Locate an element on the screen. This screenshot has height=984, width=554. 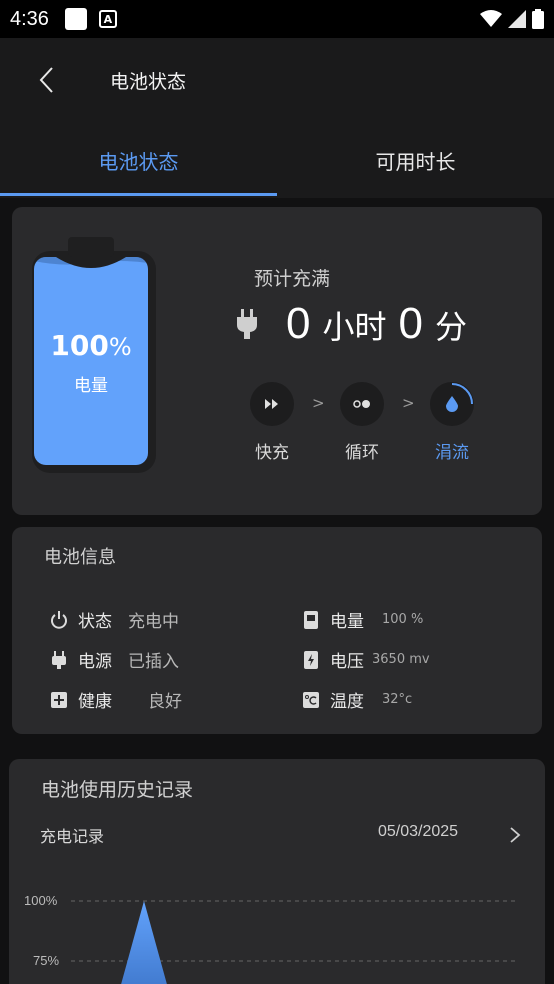
health-plus-icon is located at coordinates (59, 699).